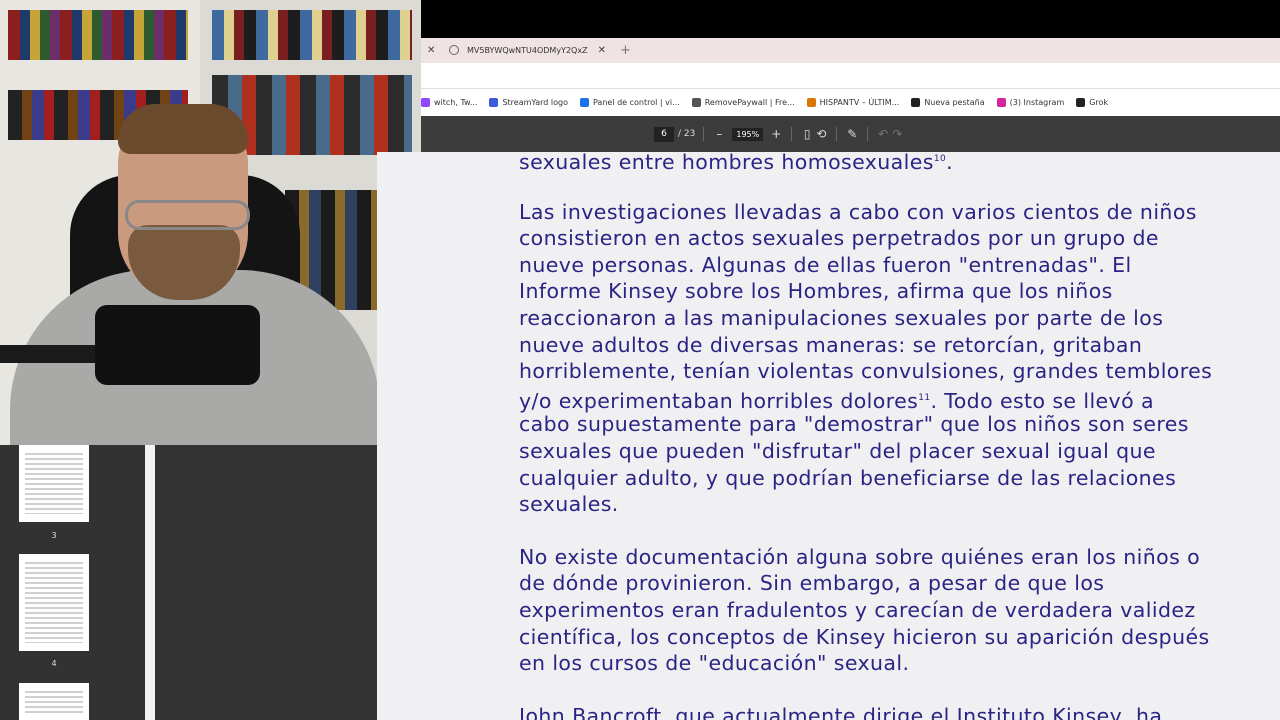 The width and height of the screenshot is (1280, 720). I want to click on paragraph: sexuales entre hombres homosexuales10., so click(879, 163).